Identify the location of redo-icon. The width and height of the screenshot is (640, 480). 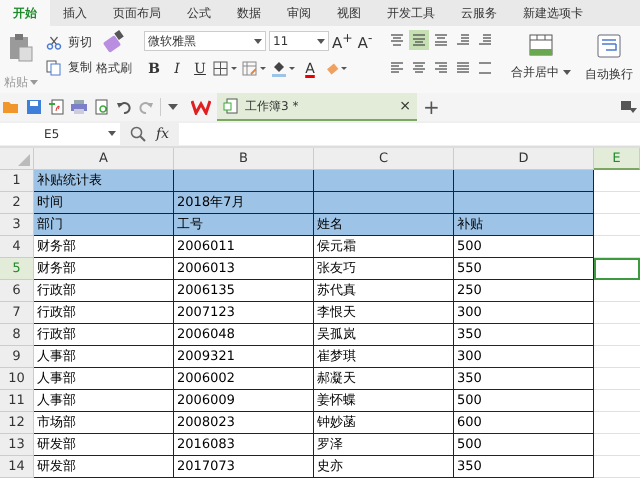
(146, 107).